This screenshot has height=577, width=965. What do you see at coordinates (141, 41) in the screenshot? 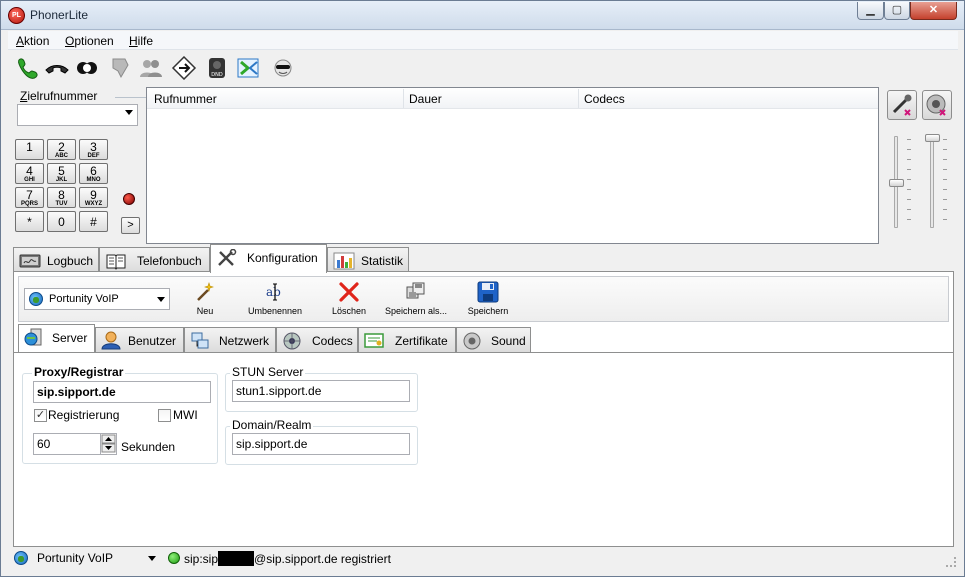
I see `menu-hilfe: Hilfe` at bounding box center [141, 41].